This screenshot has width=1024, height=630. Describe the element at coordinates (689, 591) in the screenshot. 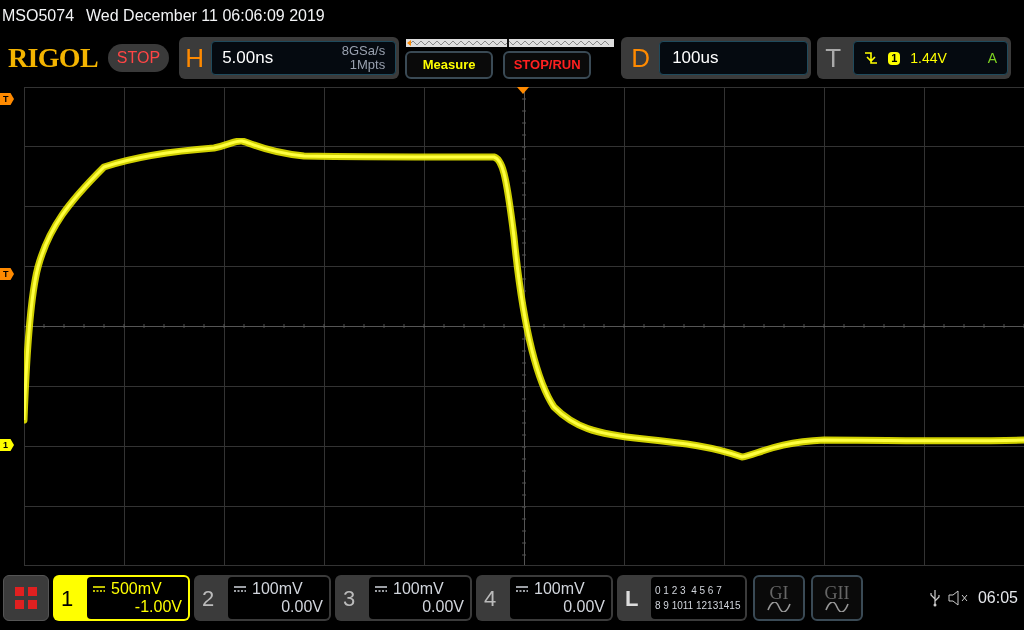

I see `logic-channel-numbers: 0 1 2 3 4 5 6 7` at that location.